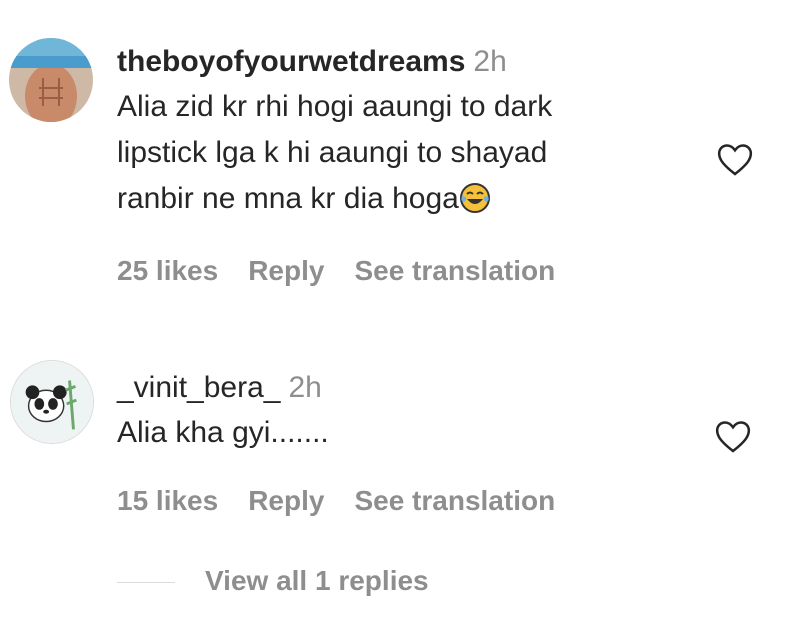 This screenshot has height=617, width=800. I want to click on face-with-tears-of-joy-icon, so click(475, 198).